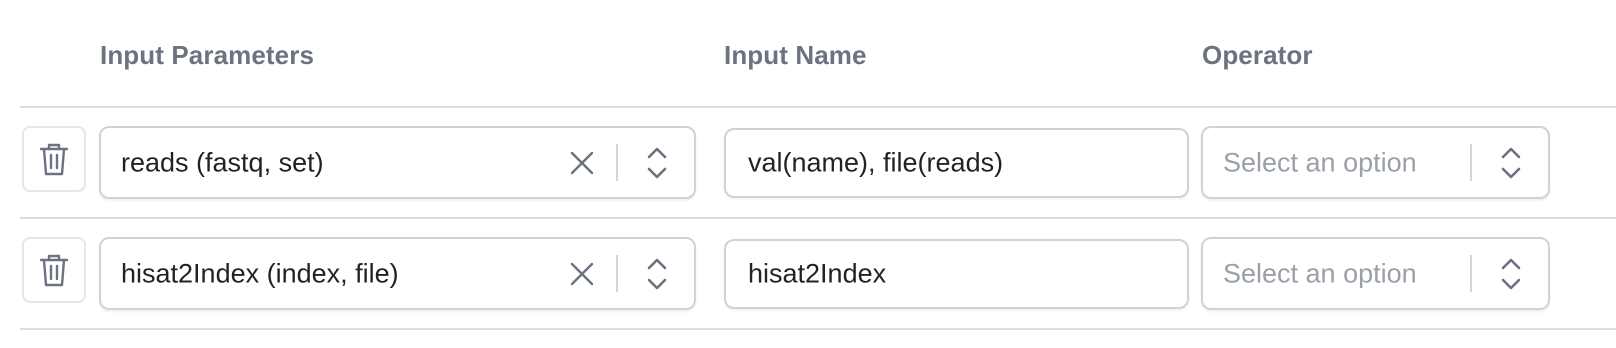 The image size is (1616, 348). I want to click on header-operator: Operator, so click(1257, 55).